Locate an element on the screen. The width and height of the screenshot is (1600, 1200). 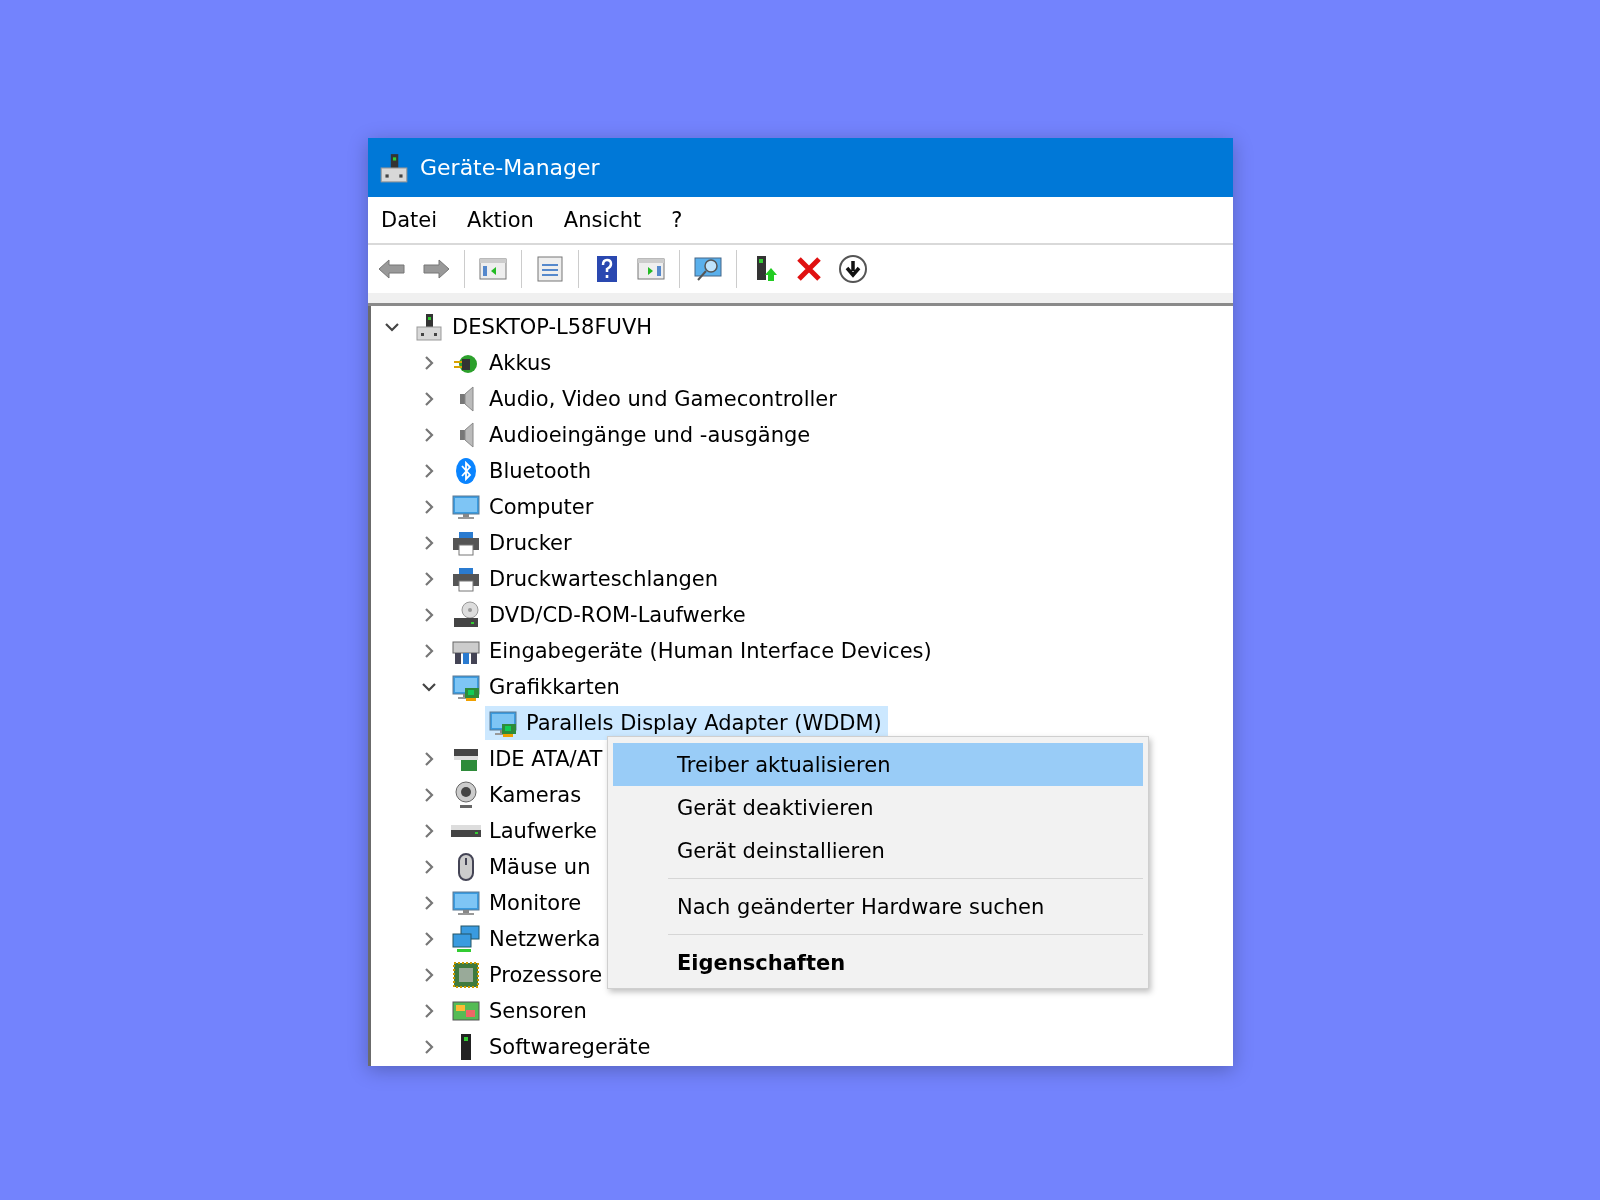
tree-item: Mäuse un is located at coordinates (522, 867).